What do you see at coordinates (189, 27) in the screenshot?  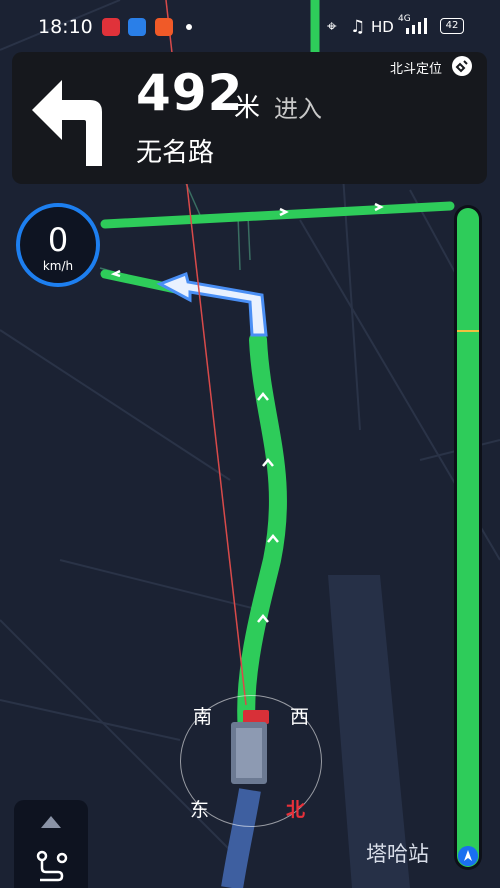 I see `more-notifications-icon` at bounding box center [189, 27].